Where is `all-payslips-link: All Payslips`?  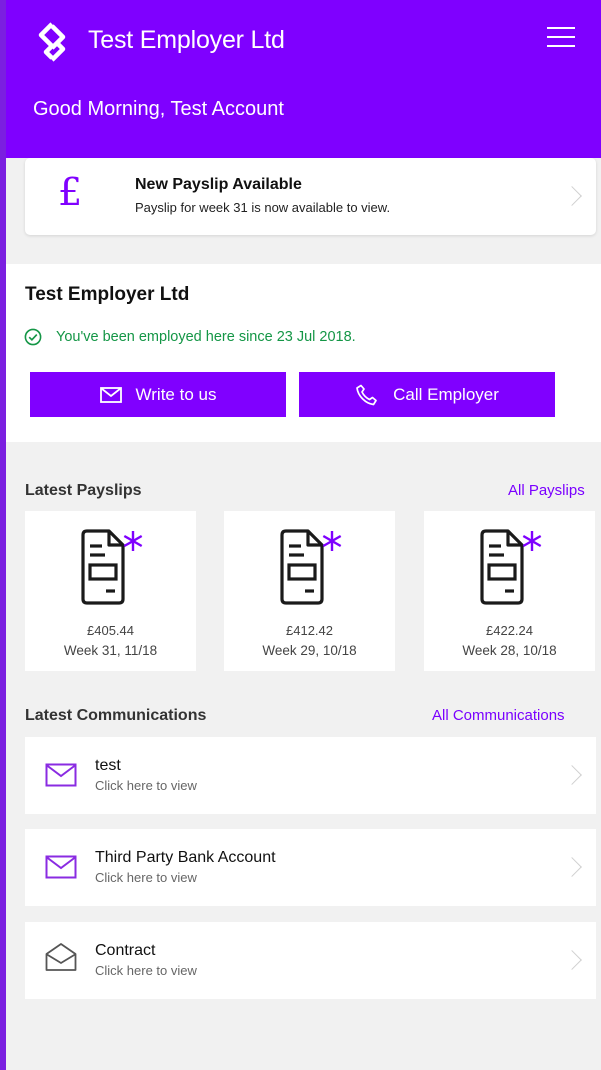
all-payslips-link: All Payslips is located at coordinates (546, 490).